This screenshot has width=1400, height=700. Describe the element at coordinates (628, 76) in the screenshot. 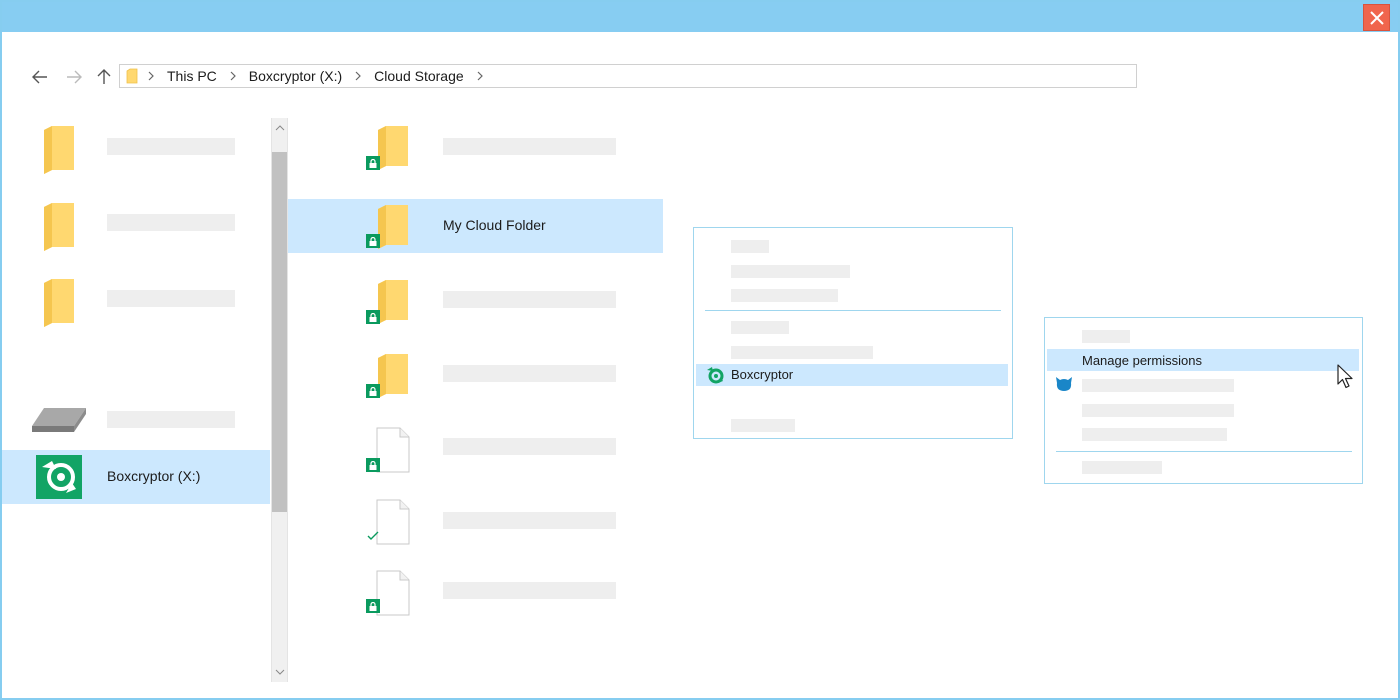

I see `address-bar: This PC Boxcryptor (X:) Cloud Storage` at that location.